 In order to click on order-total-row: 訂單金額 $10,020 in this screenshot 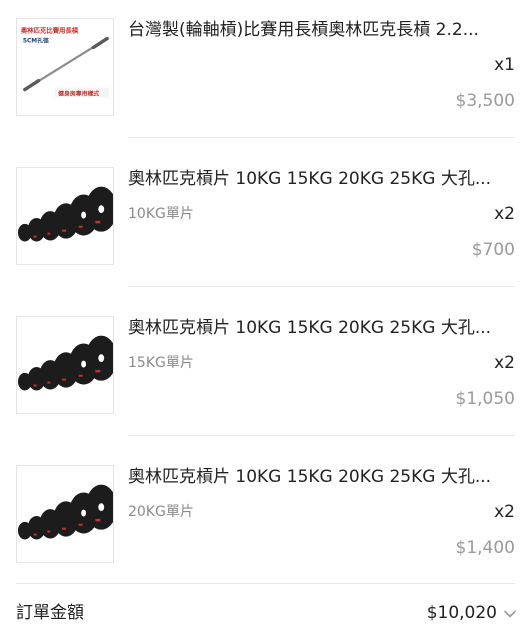, I will do `click(265, 614)`.